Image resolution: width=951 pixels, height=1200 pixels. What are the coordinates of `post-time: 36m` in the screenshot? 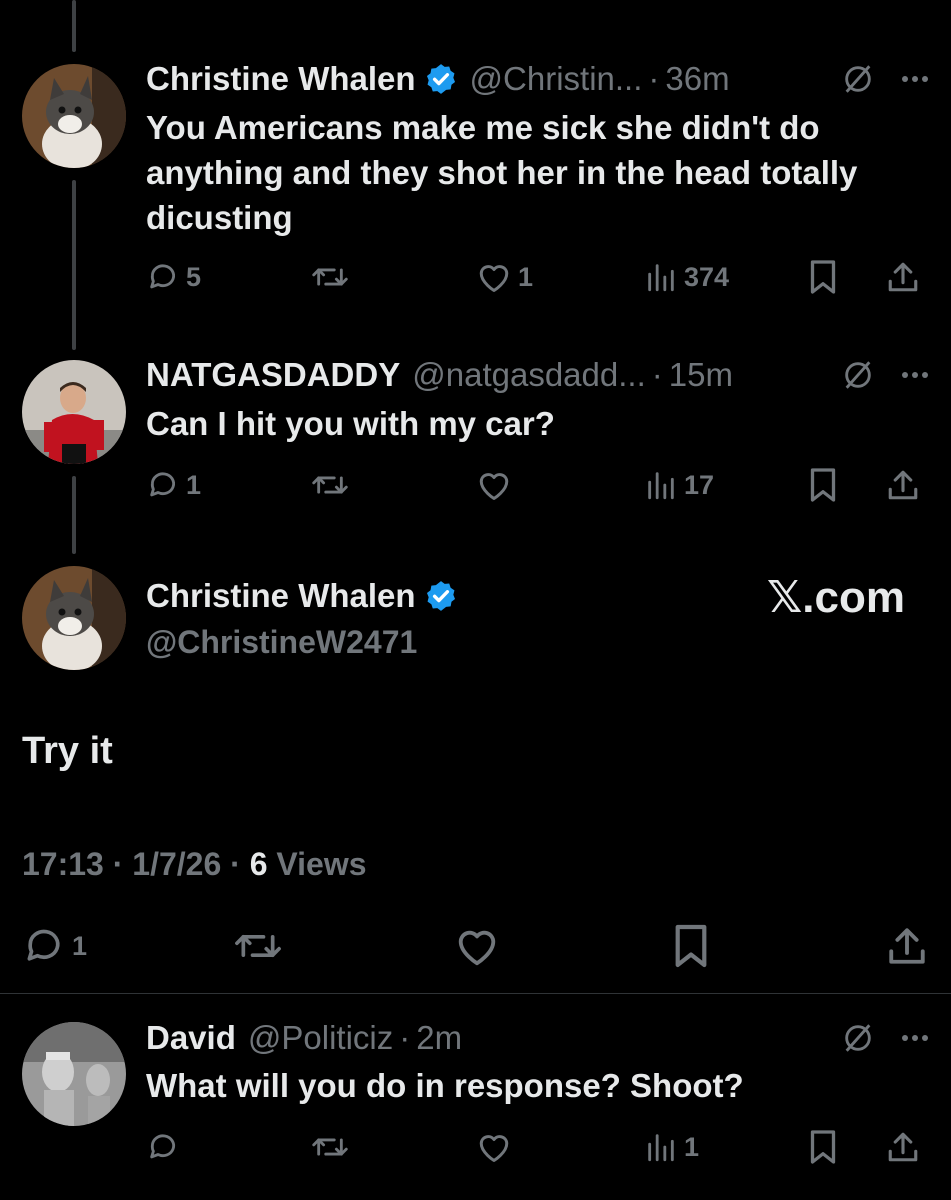 It's located at (697, 79).